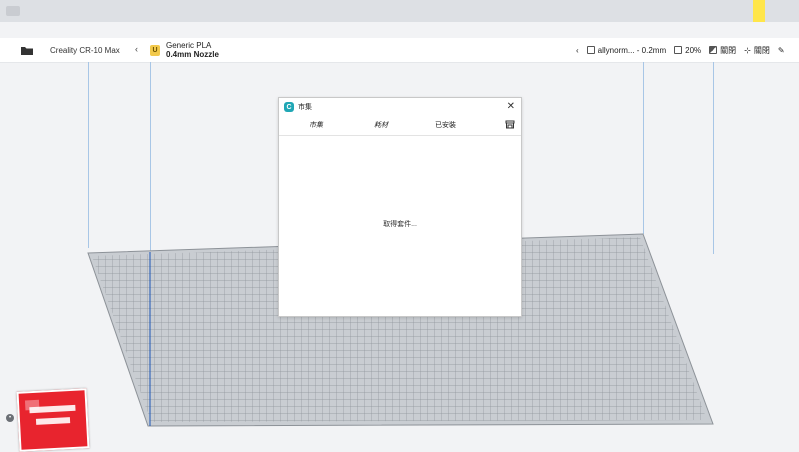 This screenshot has width=799, height=452. Describe the element at coordinates (511, 106) in the screenshot. I see `close-icon: ✕` at that location.